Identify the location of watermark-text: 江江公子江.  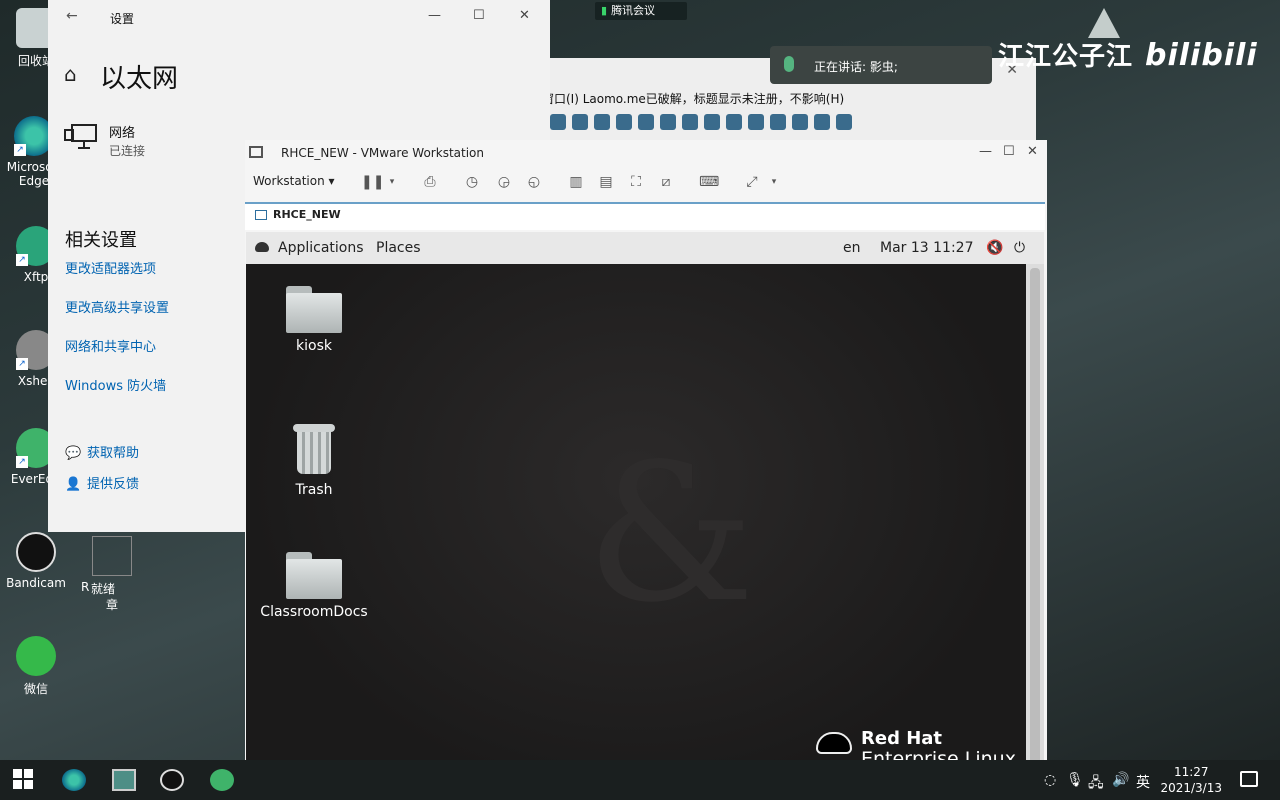
(1066, 57).